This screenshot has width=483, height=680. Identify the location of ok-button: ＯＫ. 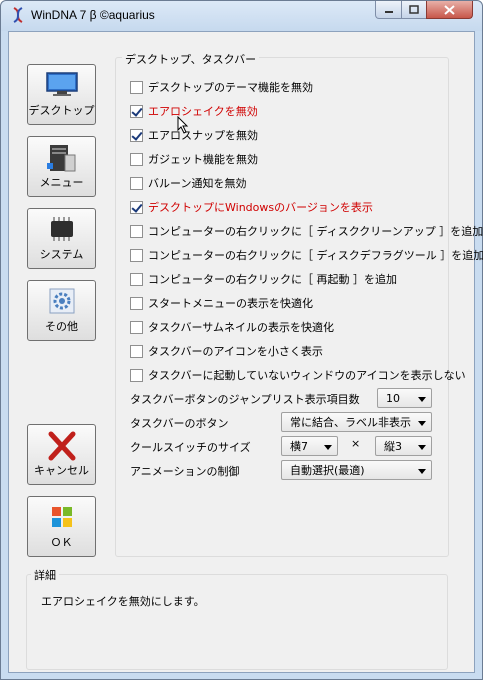
(61, 526).